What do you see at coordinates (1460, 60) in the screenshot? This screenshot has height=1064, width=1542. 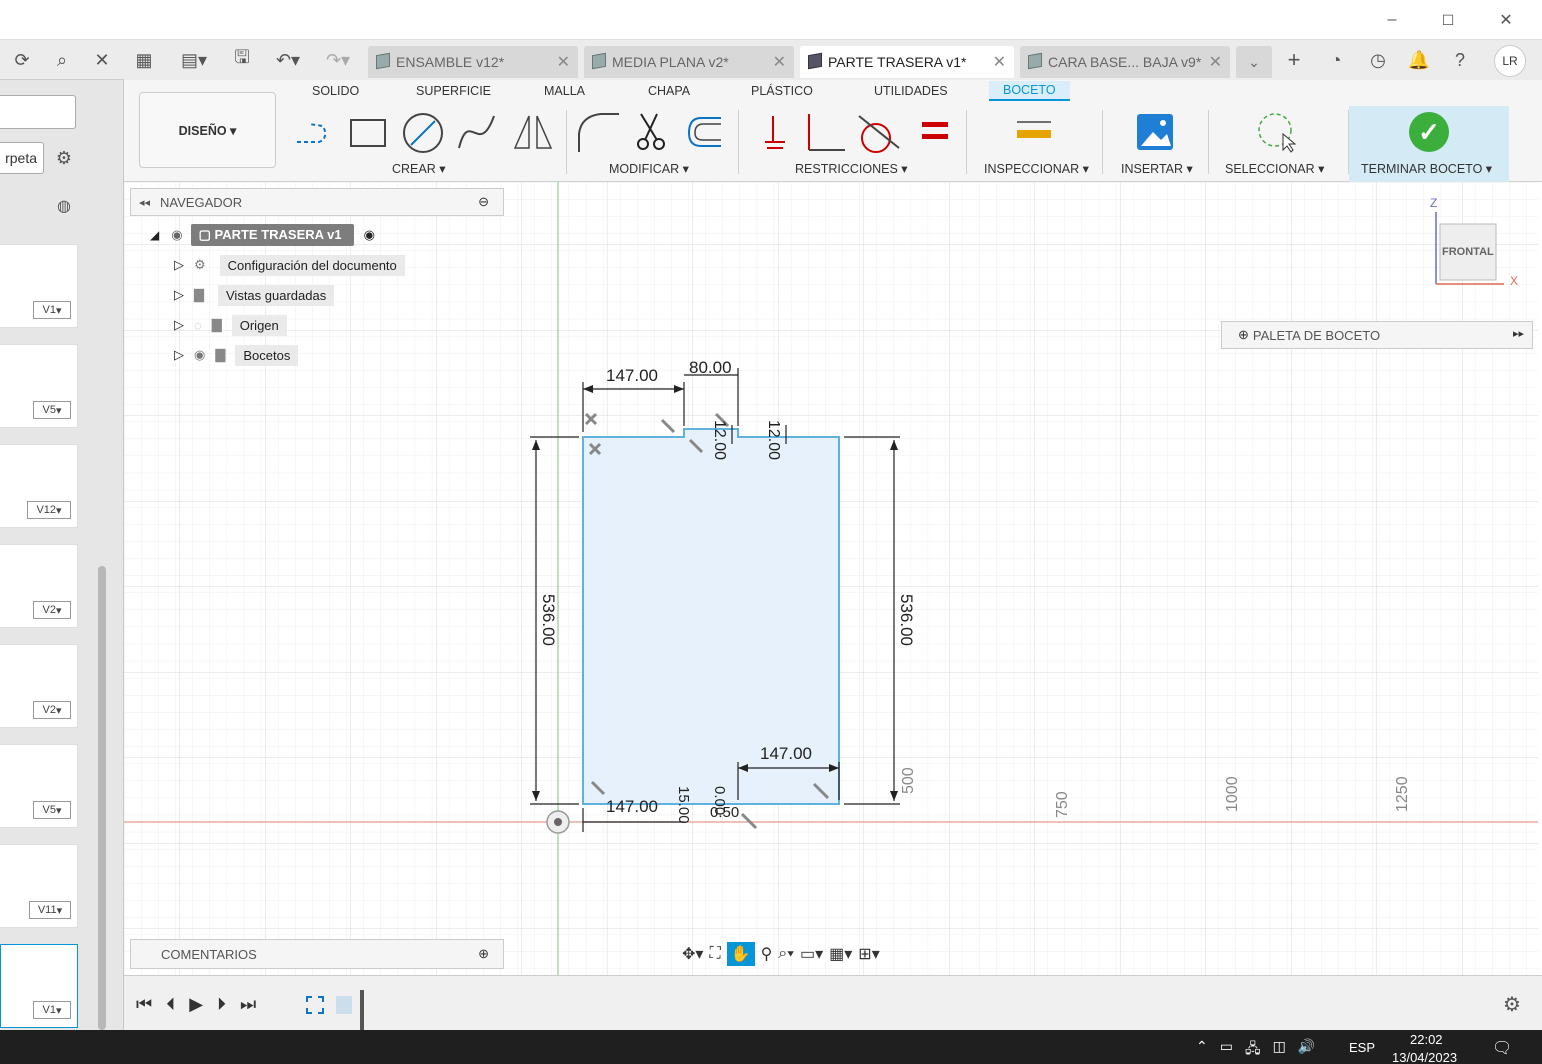 I see `help-icon: ?` at bounding box center [1460, 60].